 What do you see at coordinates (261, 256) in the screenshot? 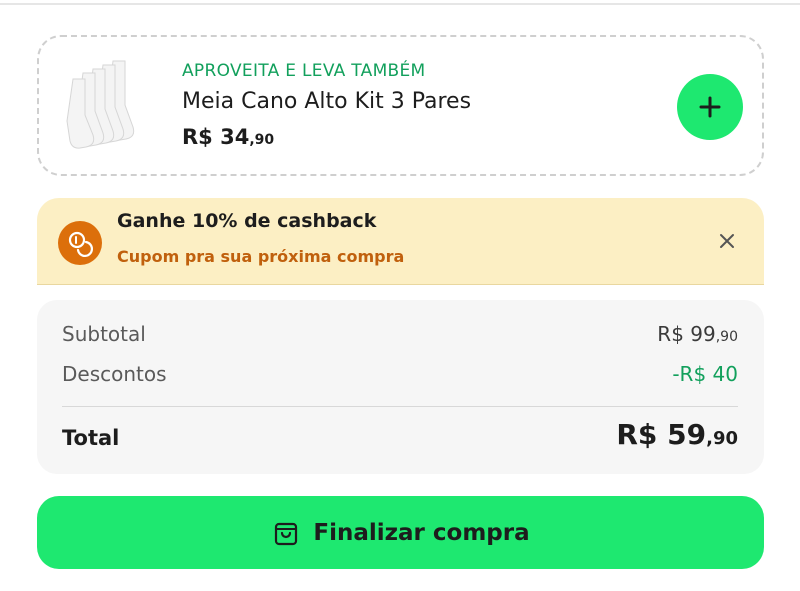
I see `cashback-subtitle: Cupom pra sua próxima compra` at bounding box center [261, 256].